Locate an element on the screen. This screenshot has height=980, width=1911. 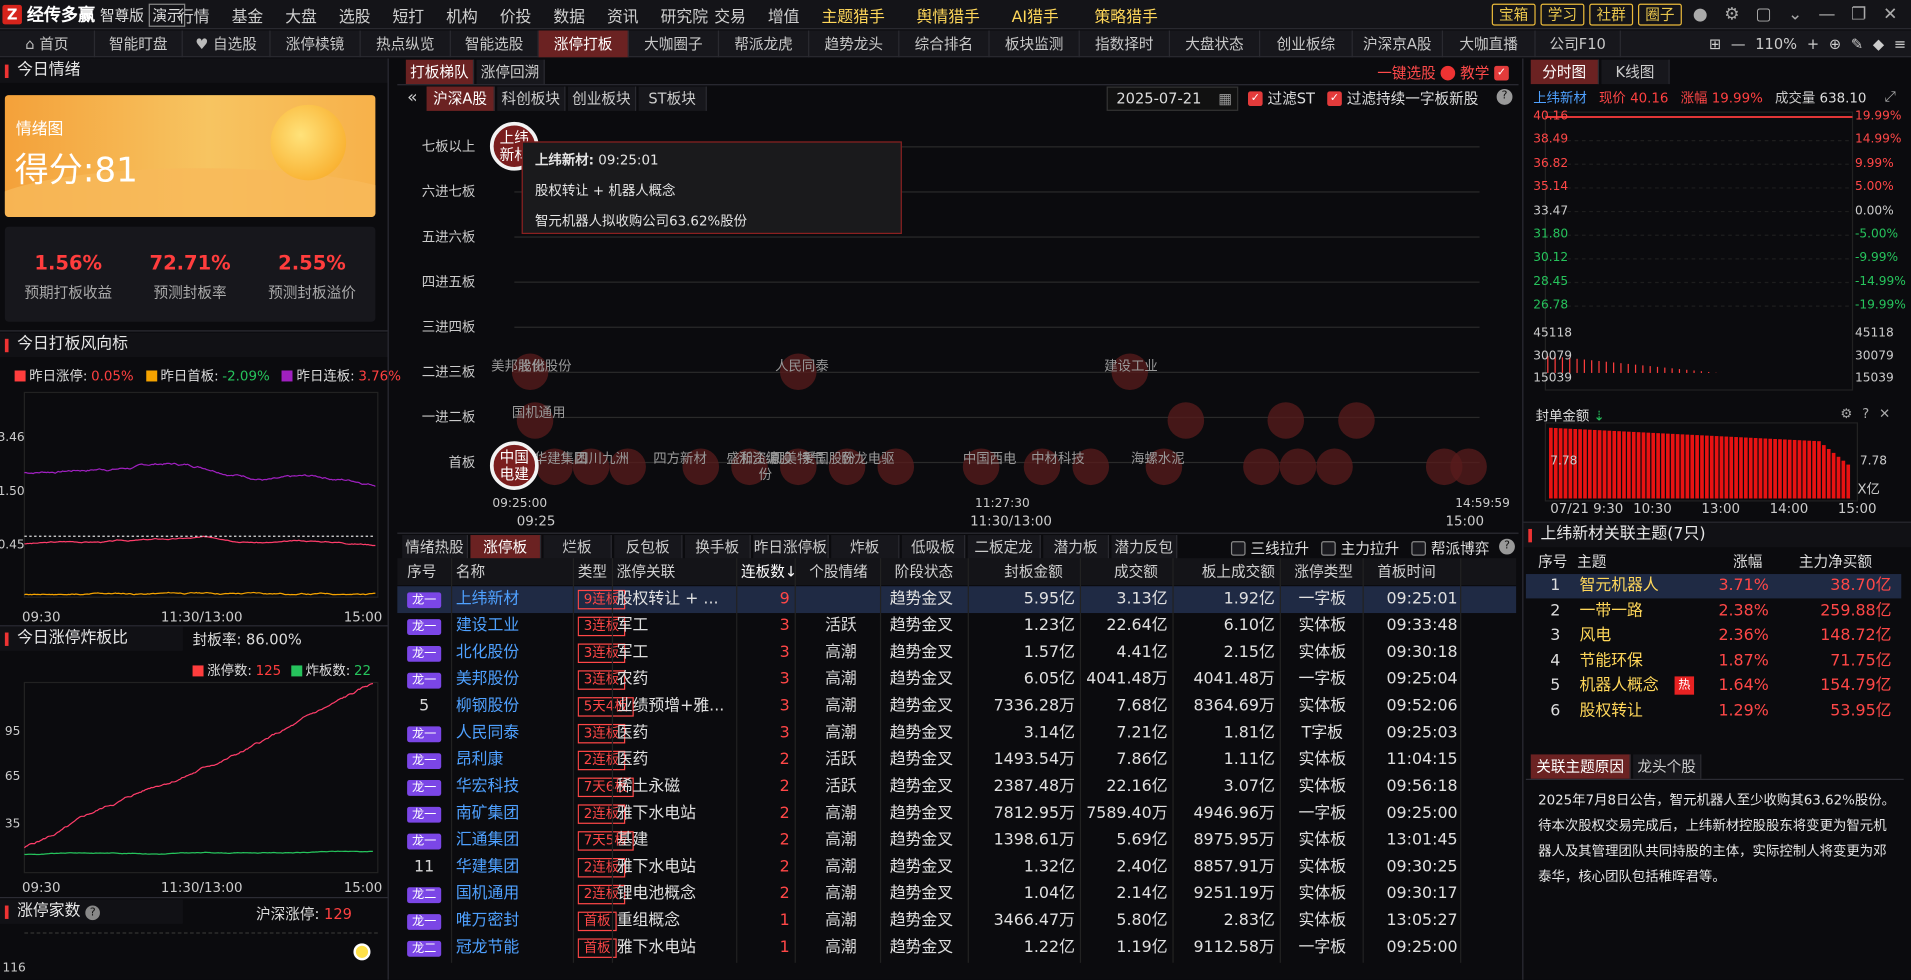
teach-link: 教学 is located at coordinates (1474, 72).